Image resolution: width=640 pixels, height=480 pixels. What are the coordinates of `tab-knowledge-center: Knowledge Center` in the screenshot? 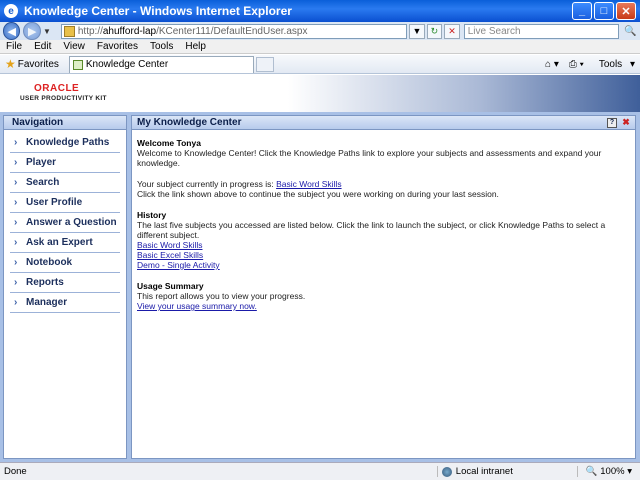 It's located at (161, 64).